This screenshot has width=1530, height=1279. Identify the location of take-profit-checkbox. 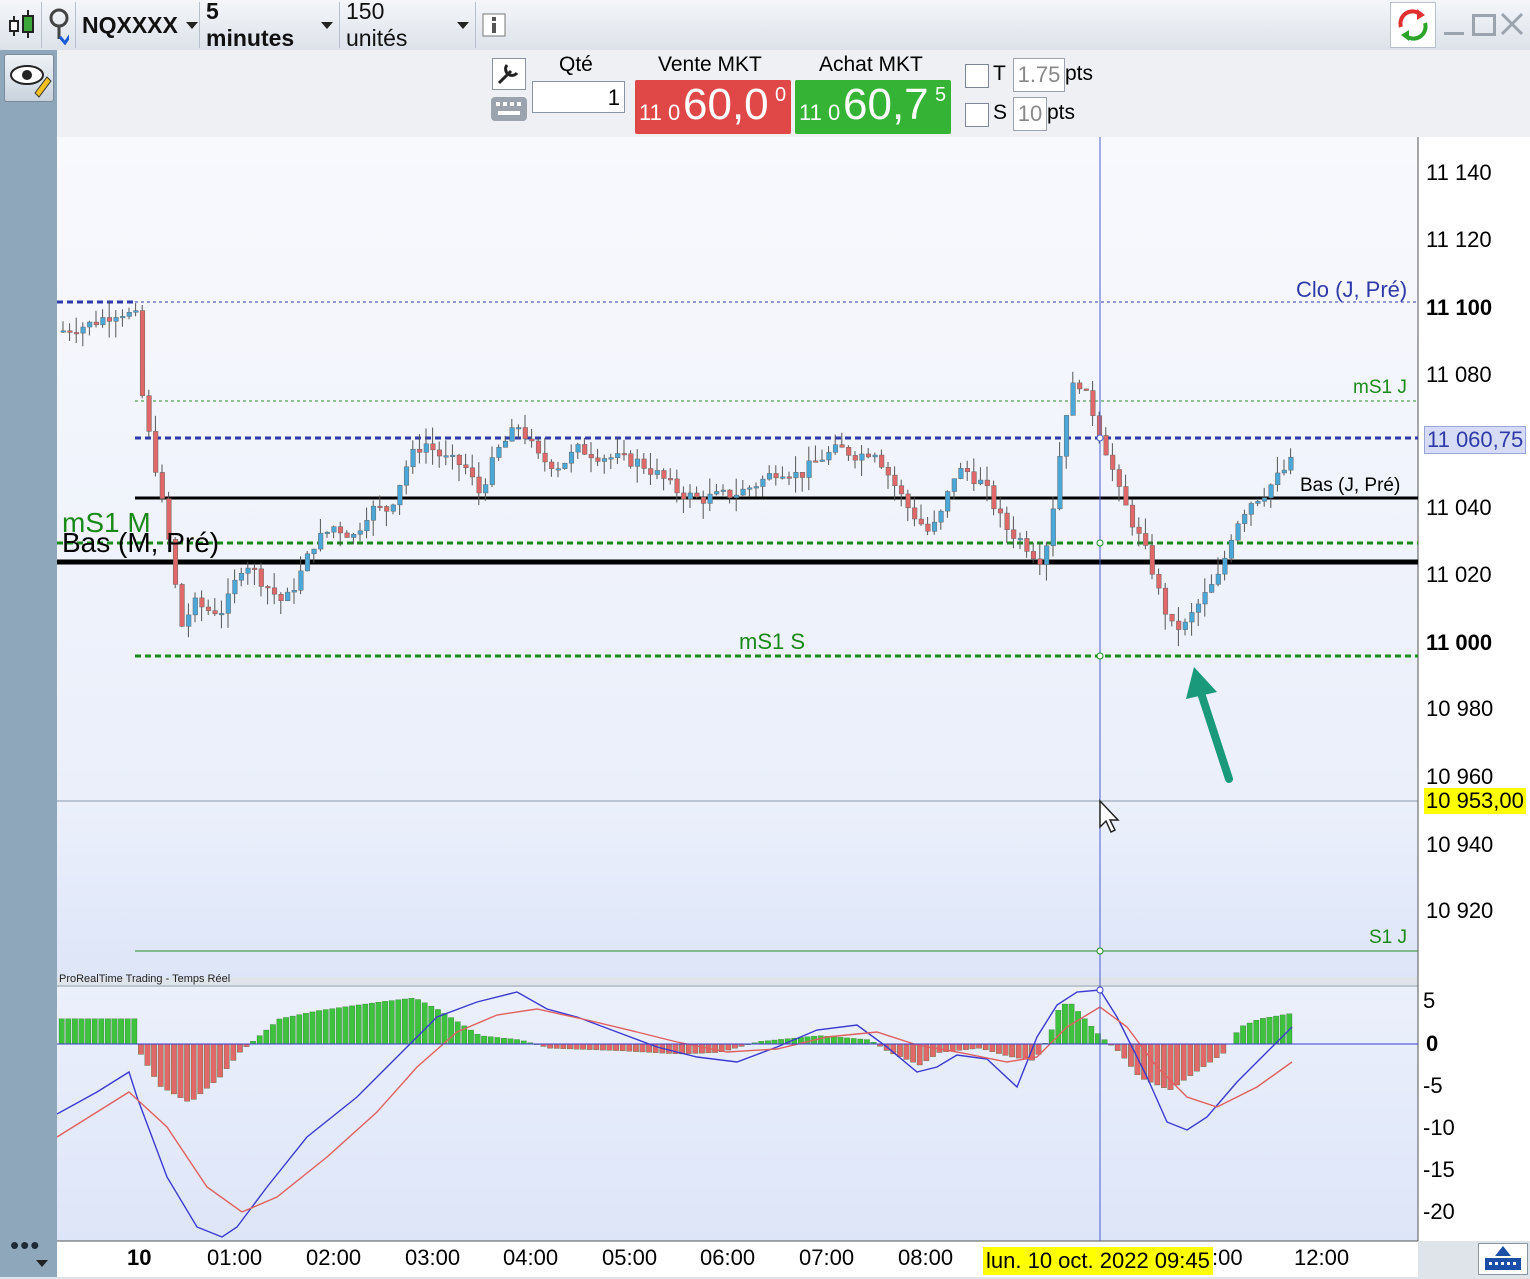
(977, 76).